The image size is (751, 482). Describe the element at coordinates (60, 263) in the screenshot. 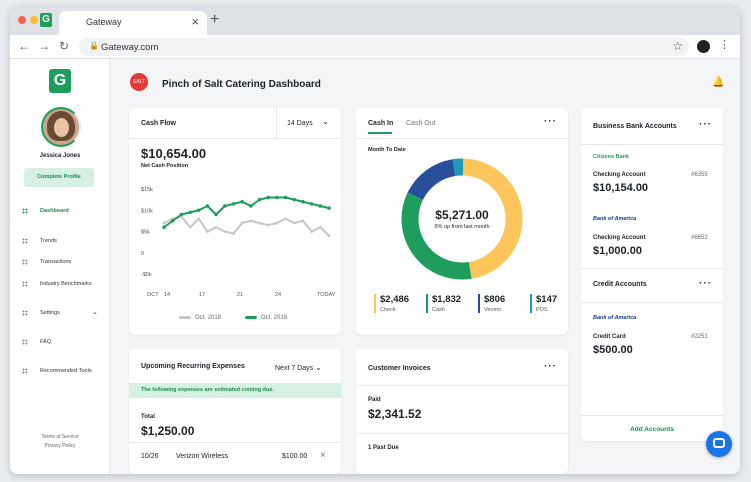

I see `sidebar-item-transactions: Transactions` at that location.